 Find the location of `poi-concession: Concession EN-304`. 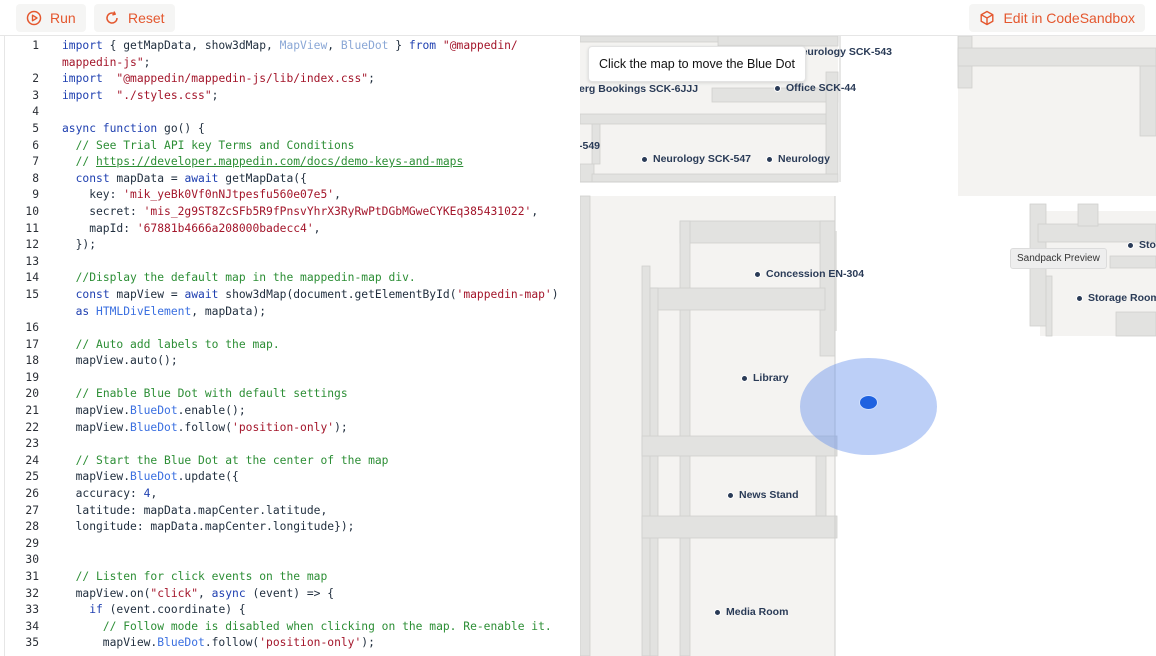

poi-concession: Concession EN-304 is located at coordinates (809, 274).